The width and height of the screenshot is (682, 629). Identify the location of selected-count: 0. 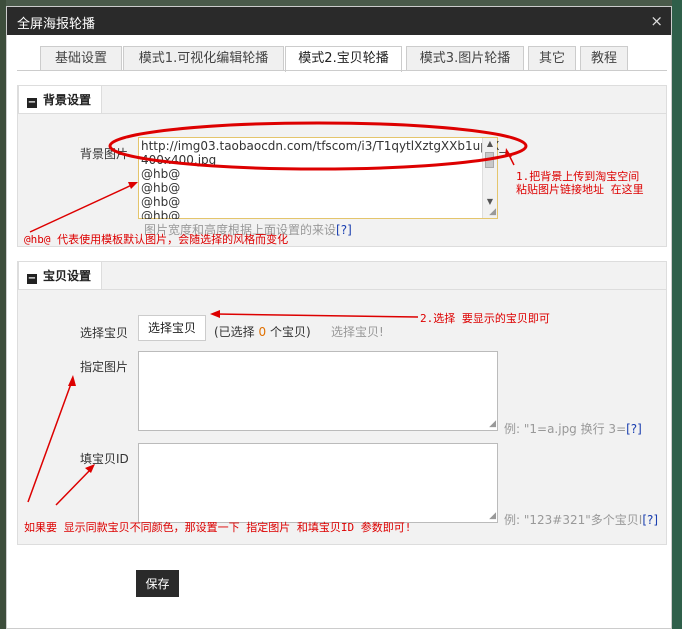
(262, 332).